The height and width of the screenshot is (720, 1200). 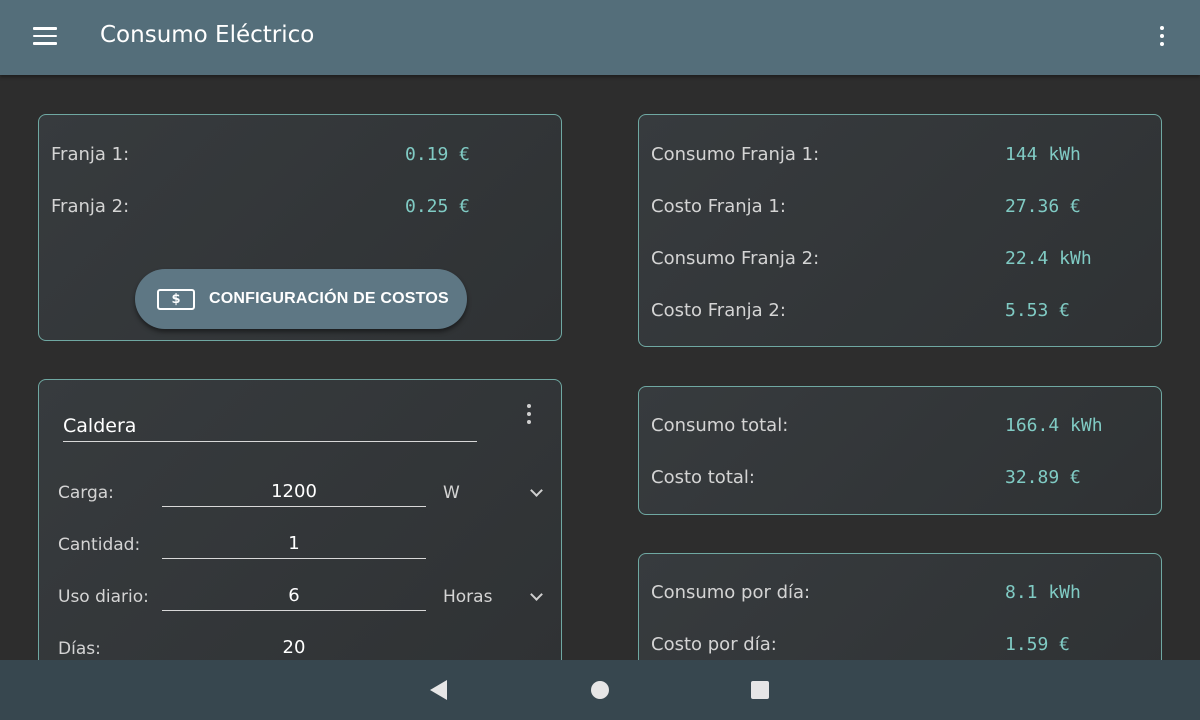 What do you see at coordinates (294, 492) in the screenshot?
I see `carga-input` at bounding box center [294, 492].